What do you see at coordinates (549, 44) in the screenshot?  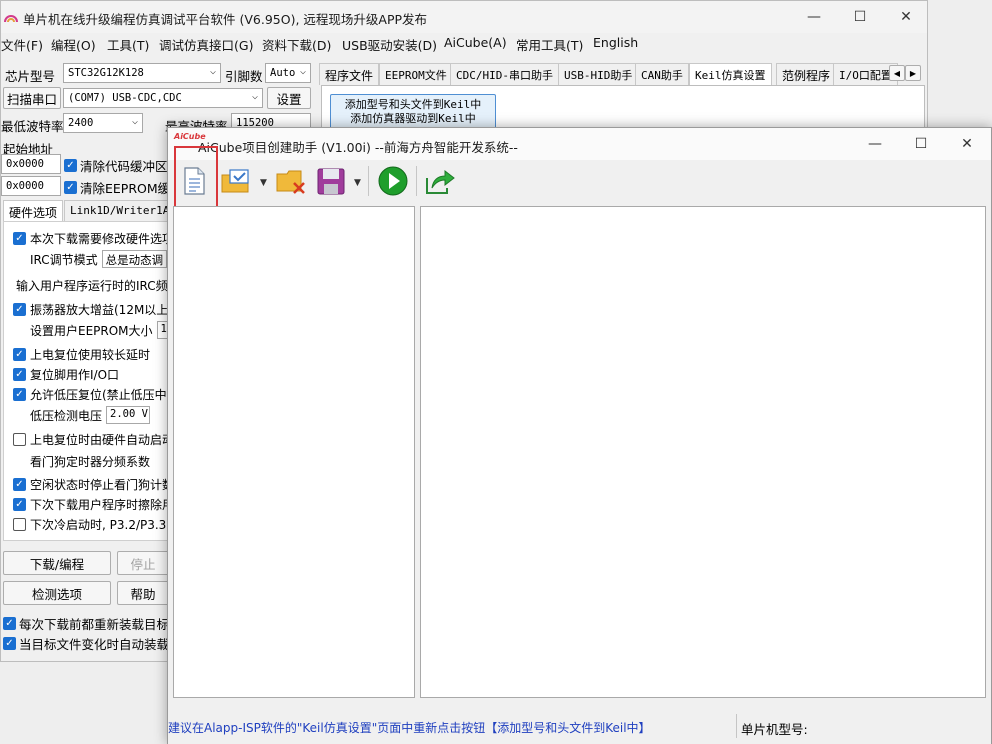 I see `menu-common-tools: 常用工具(T)` at bounding box center [549, 44].